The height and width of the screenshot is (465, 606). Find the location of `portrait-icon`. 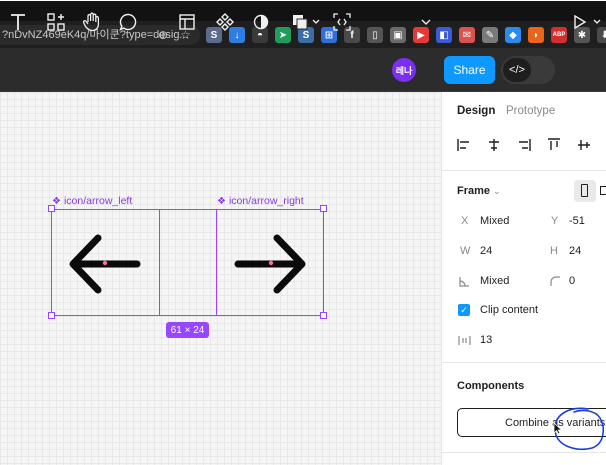

portrait-icon is located at coordinates (584, 190).